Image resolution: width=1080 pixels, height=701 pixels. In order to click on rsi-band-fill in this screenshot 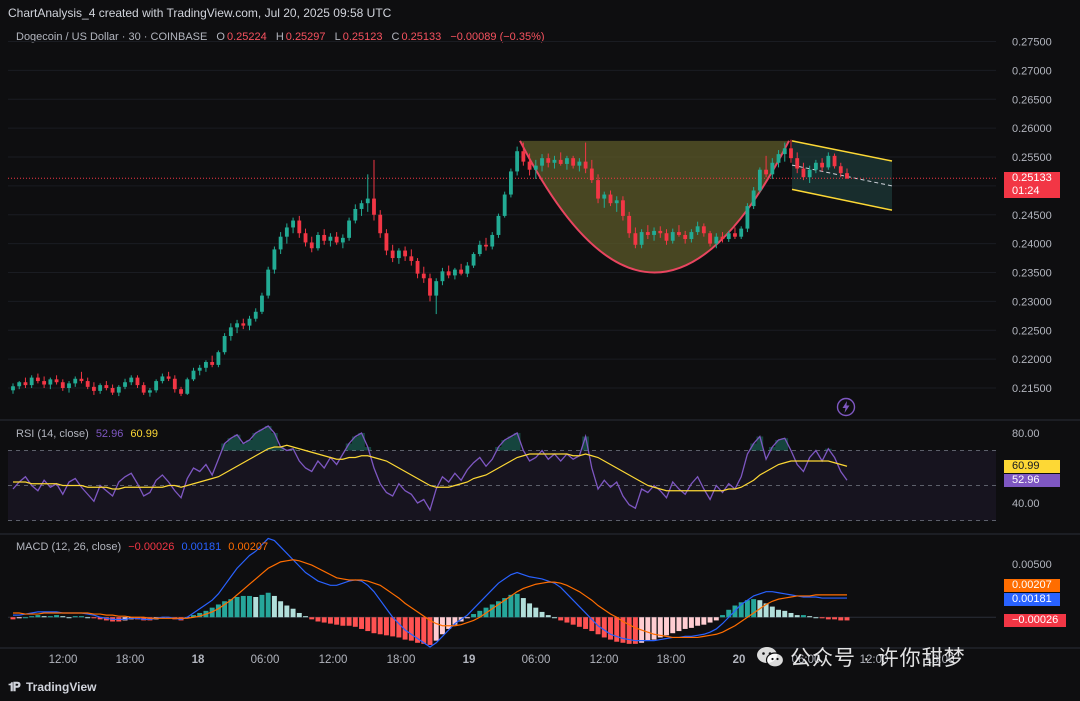, I will do `click(502, 485)`.